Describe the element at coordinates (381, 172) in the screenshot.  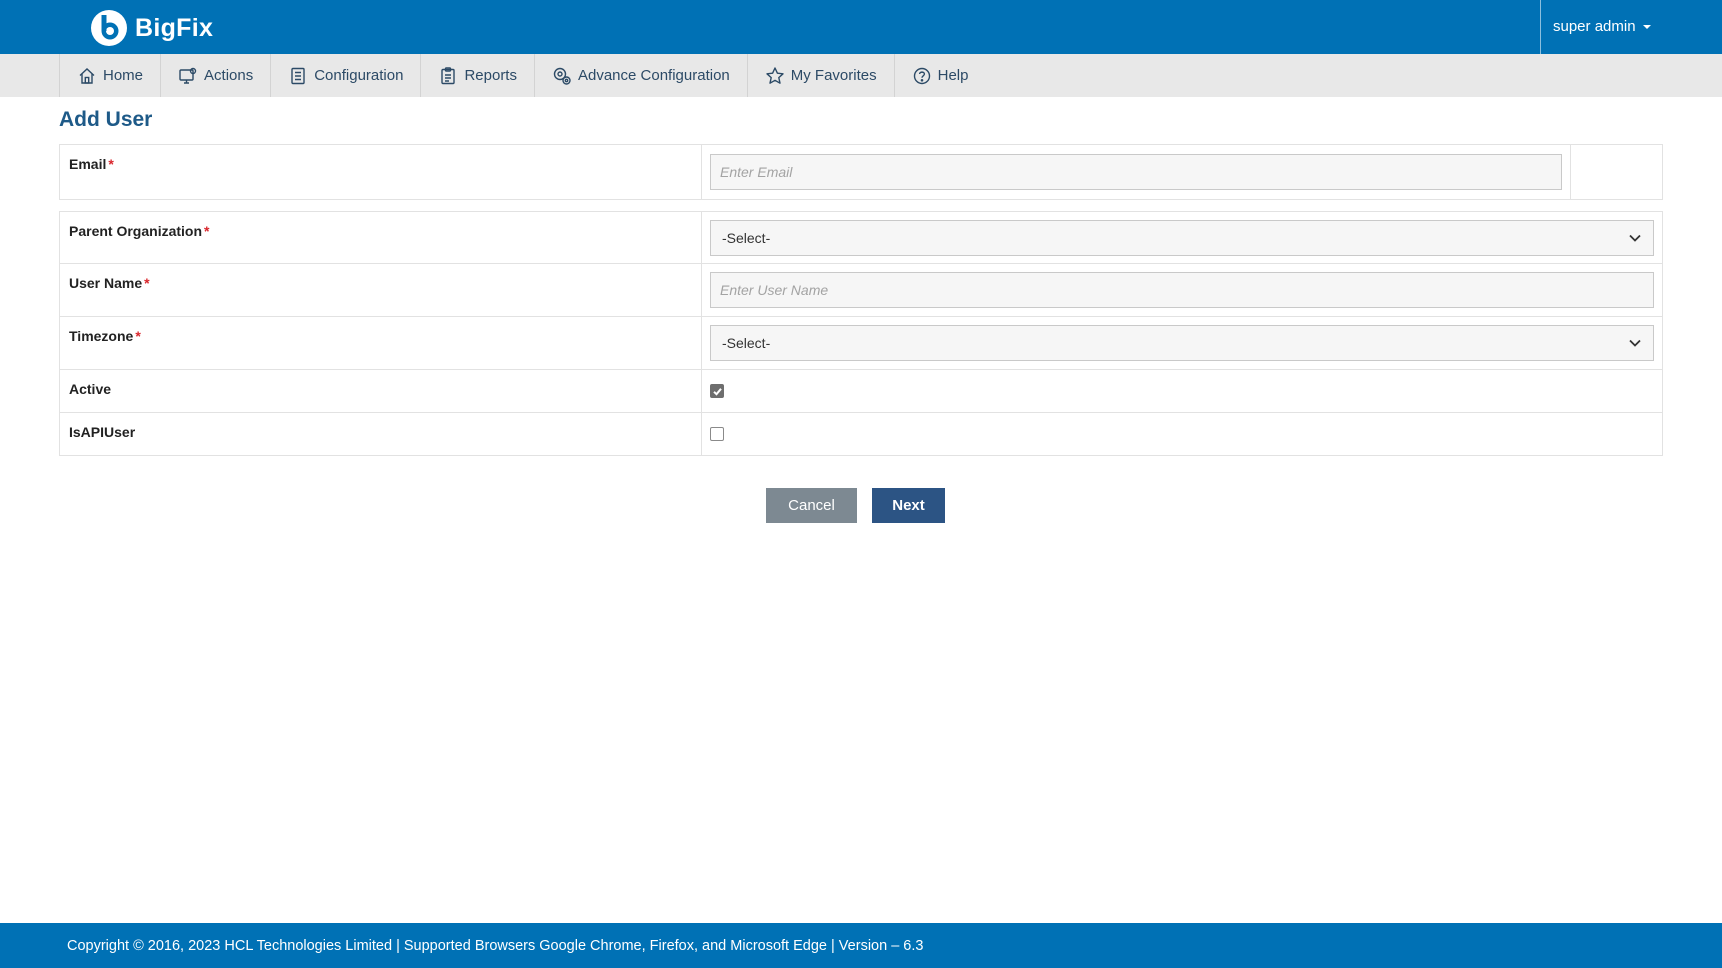
I see `email-label: Email *` at that location.